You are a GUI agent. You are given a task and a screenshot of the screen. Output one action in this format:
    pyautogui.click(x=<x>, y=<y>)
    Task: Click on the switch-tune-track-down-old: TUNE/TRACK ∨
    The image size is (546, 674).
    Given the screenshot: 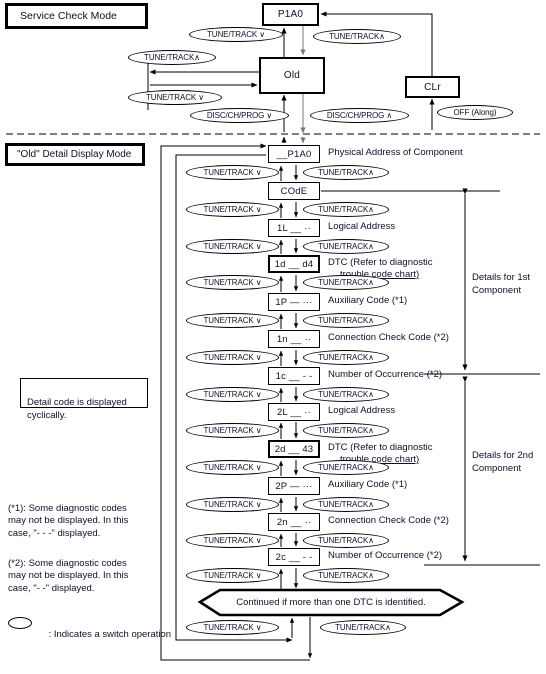 What is the action you would take?
    pyautogui.click(x=175, y=97)
    